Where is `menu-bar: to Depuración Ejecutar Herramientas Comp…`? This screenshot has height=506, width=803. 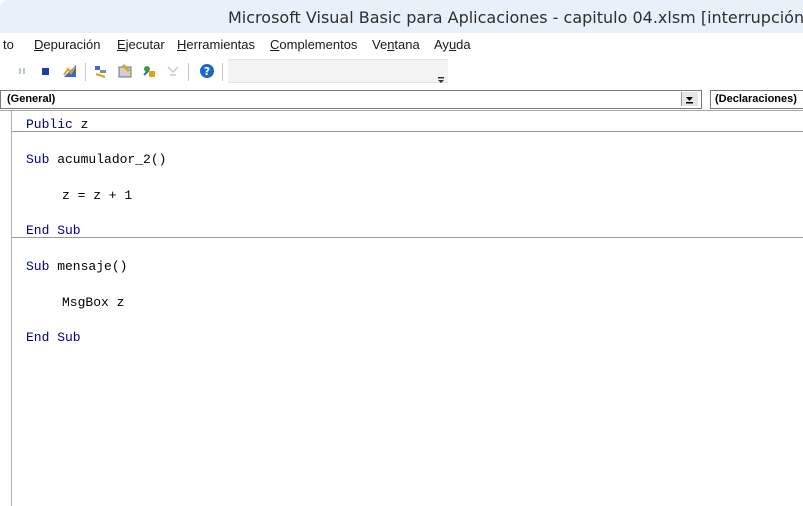
menu-bar: to Depuración Ejecutar Herramientas Comp… is located at coordinates (401, 45).